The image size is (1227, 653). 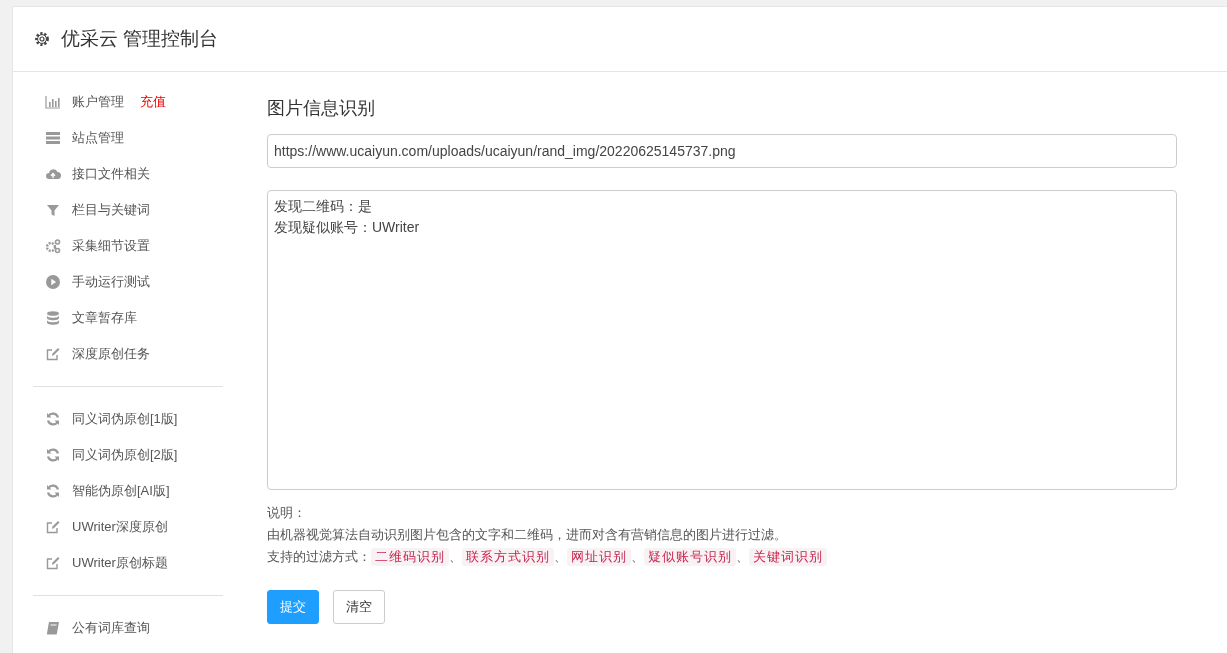 What do you see at coordinates (121, 491) in the screenshot?
I see `sidebar-item: 智能伪原创[AI版]` at bounding box center [121, 491].